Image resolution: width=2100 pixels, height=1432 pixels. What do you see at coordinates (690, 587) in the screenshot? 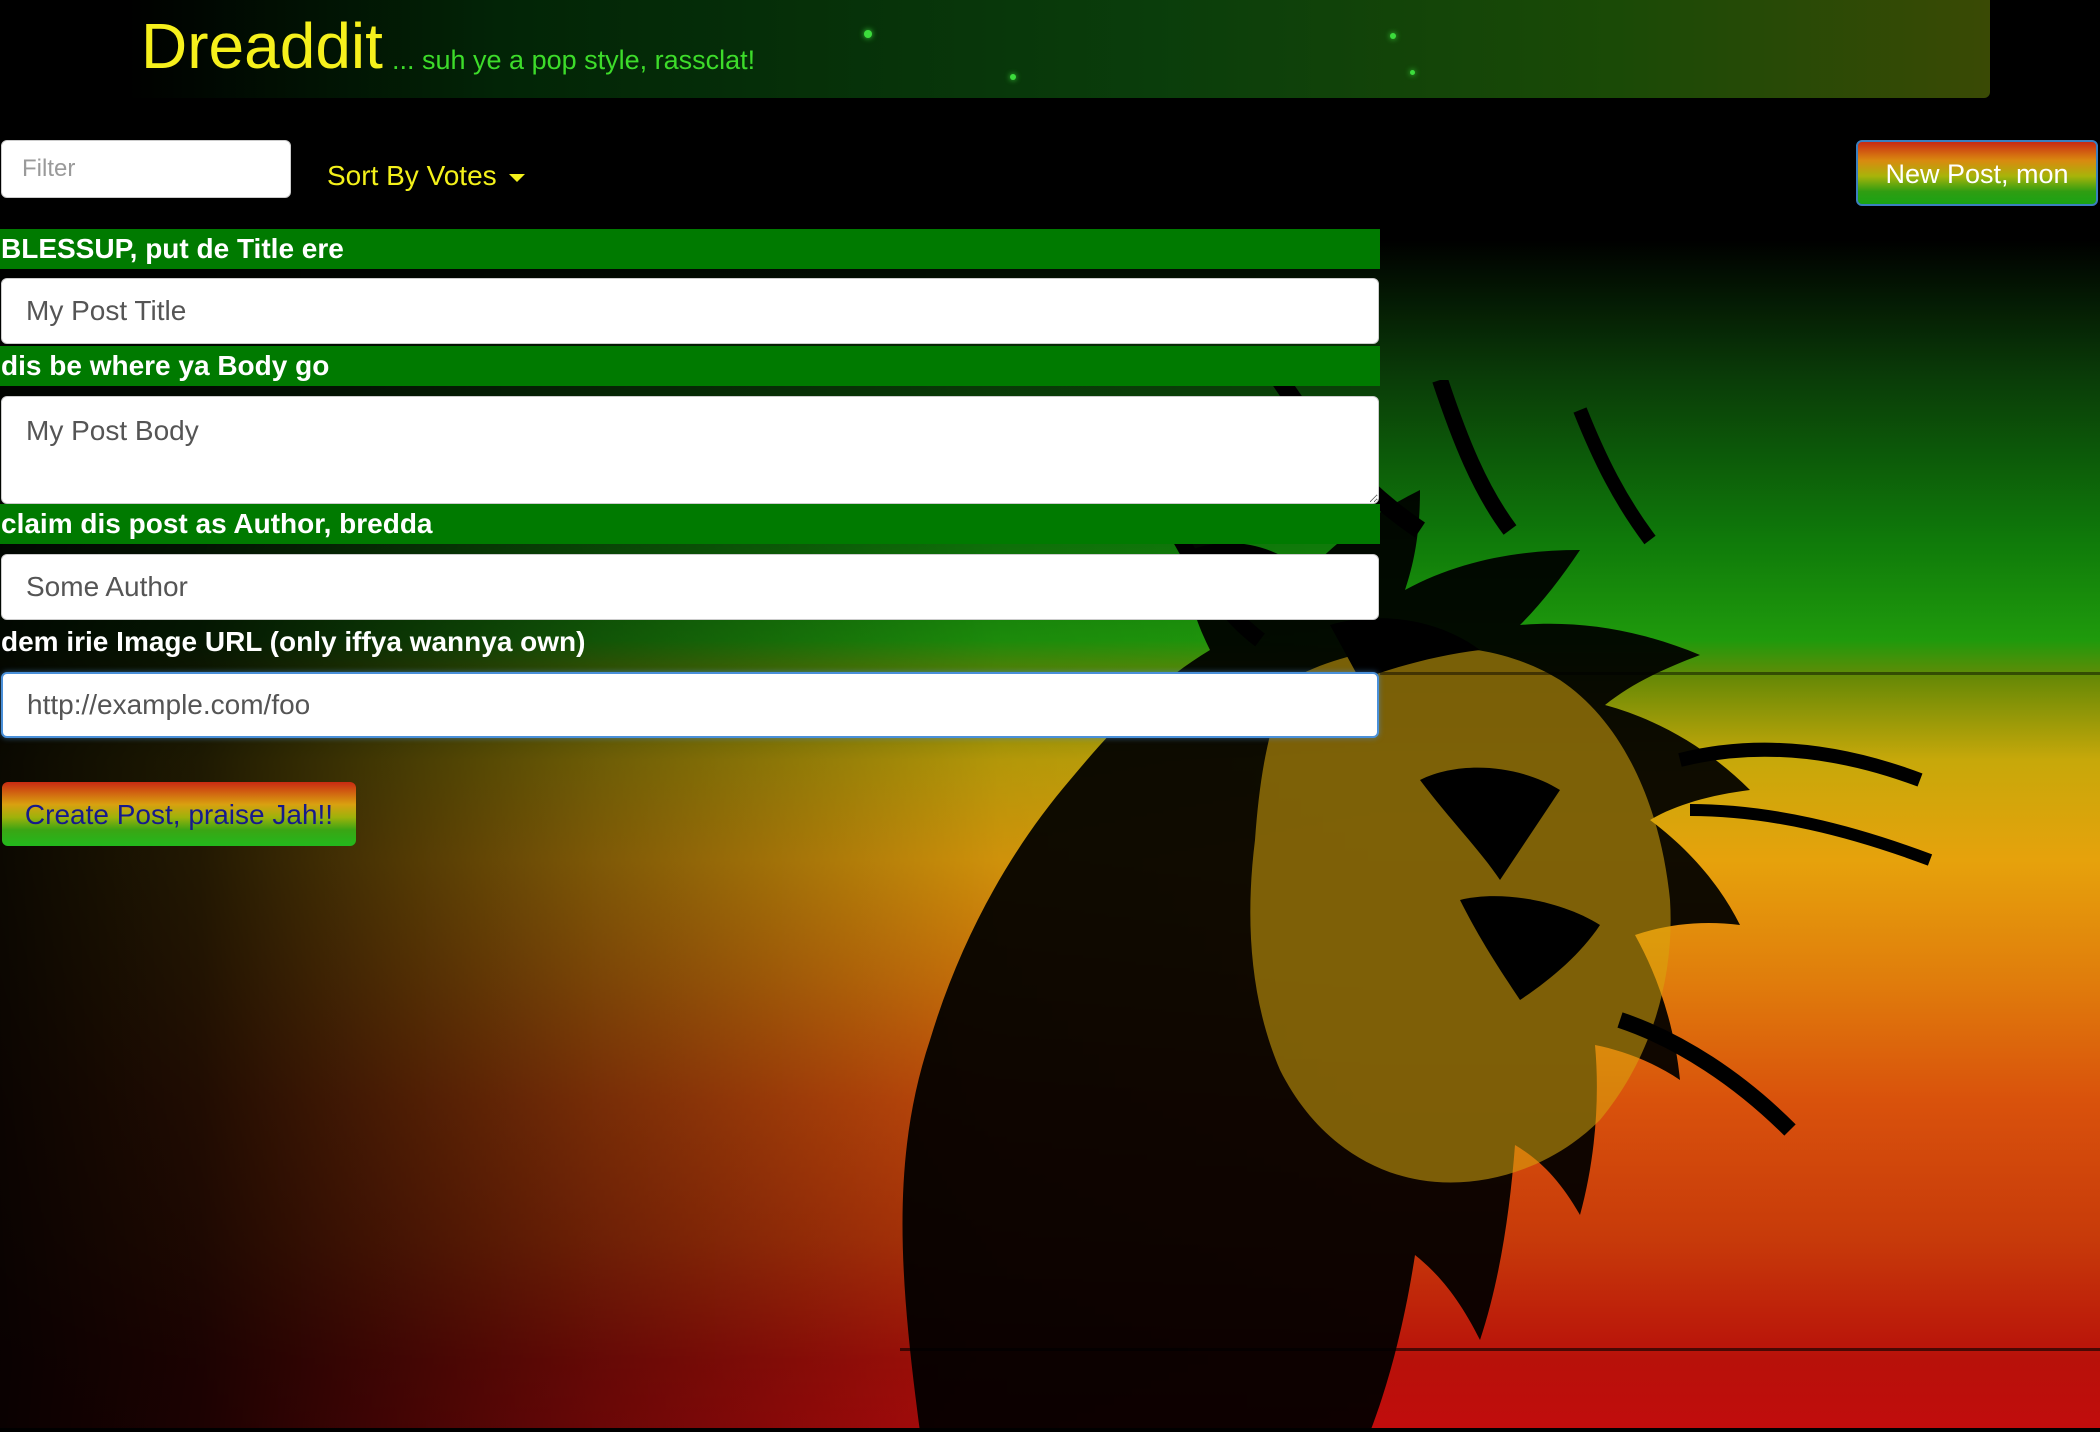
I see `author-input` at bounding box center [690, 587].